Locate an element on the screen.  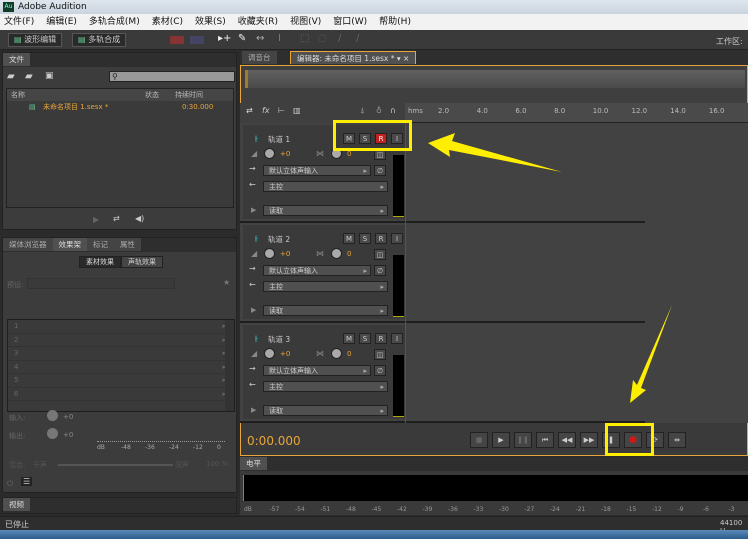
arrow-to-record is located at coordinates (651, 354).